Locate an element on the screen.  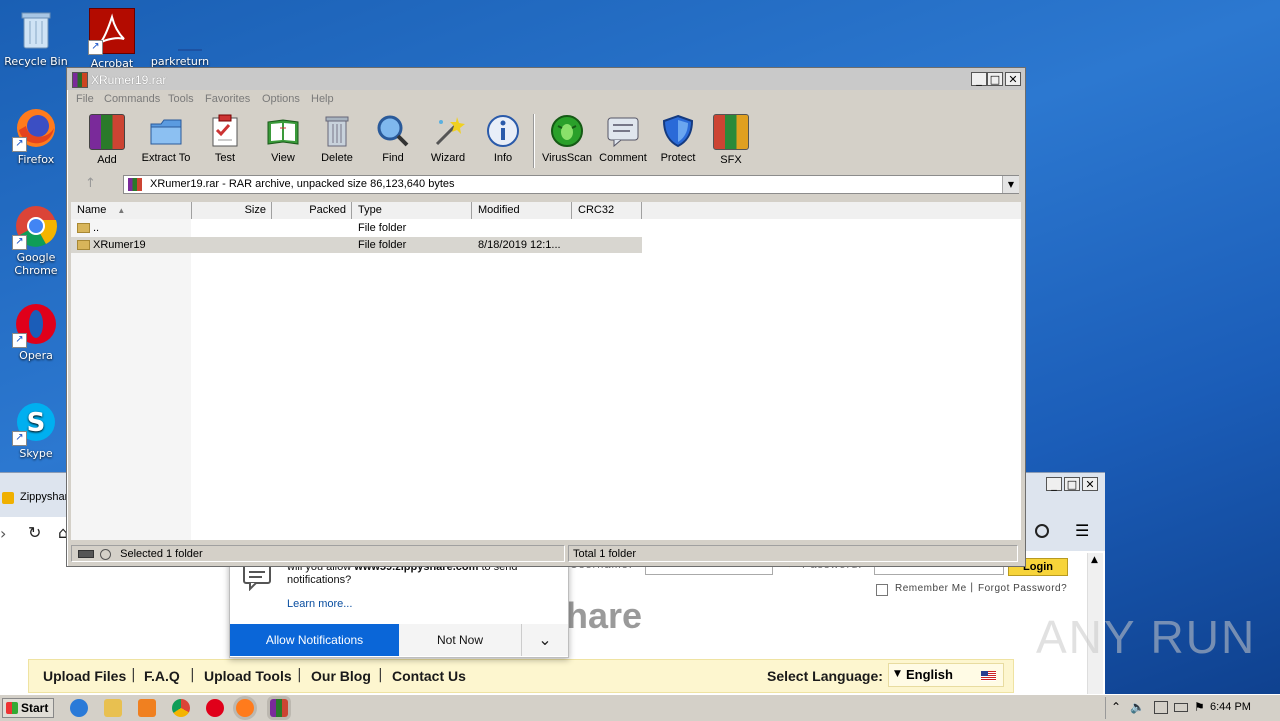
nav-faq: F.A.Q is located at coordinates (162, 676).